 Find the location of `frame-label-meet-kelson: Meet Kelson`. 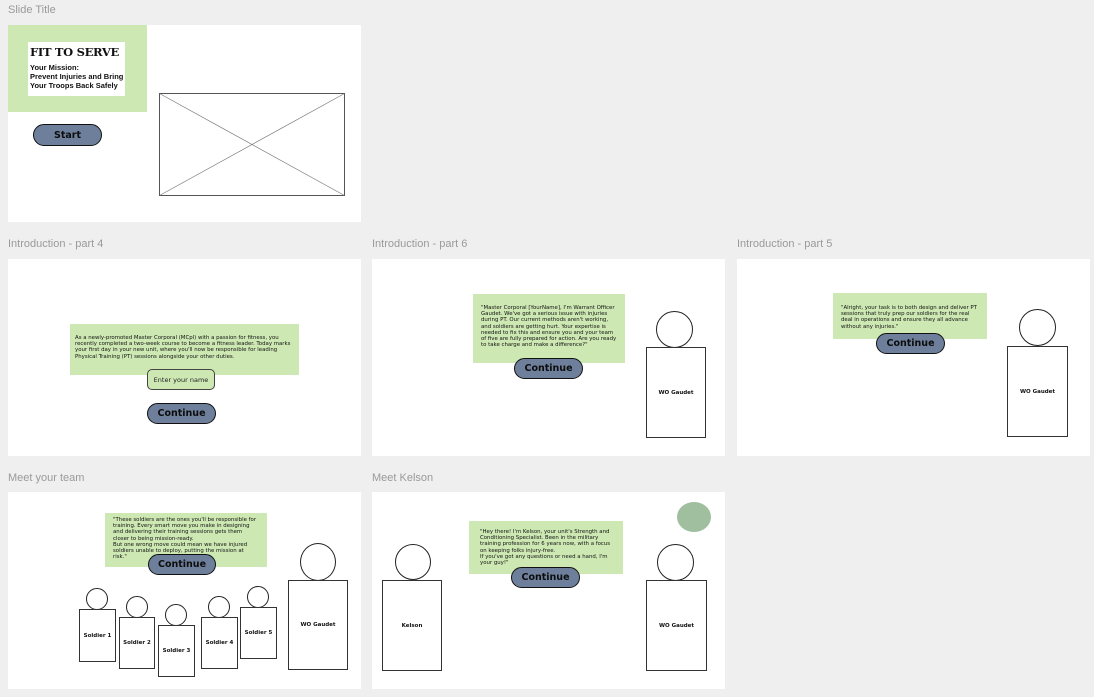

frame-label-meet-kelson: Meet Kelson is located at coordinates (403, 478).